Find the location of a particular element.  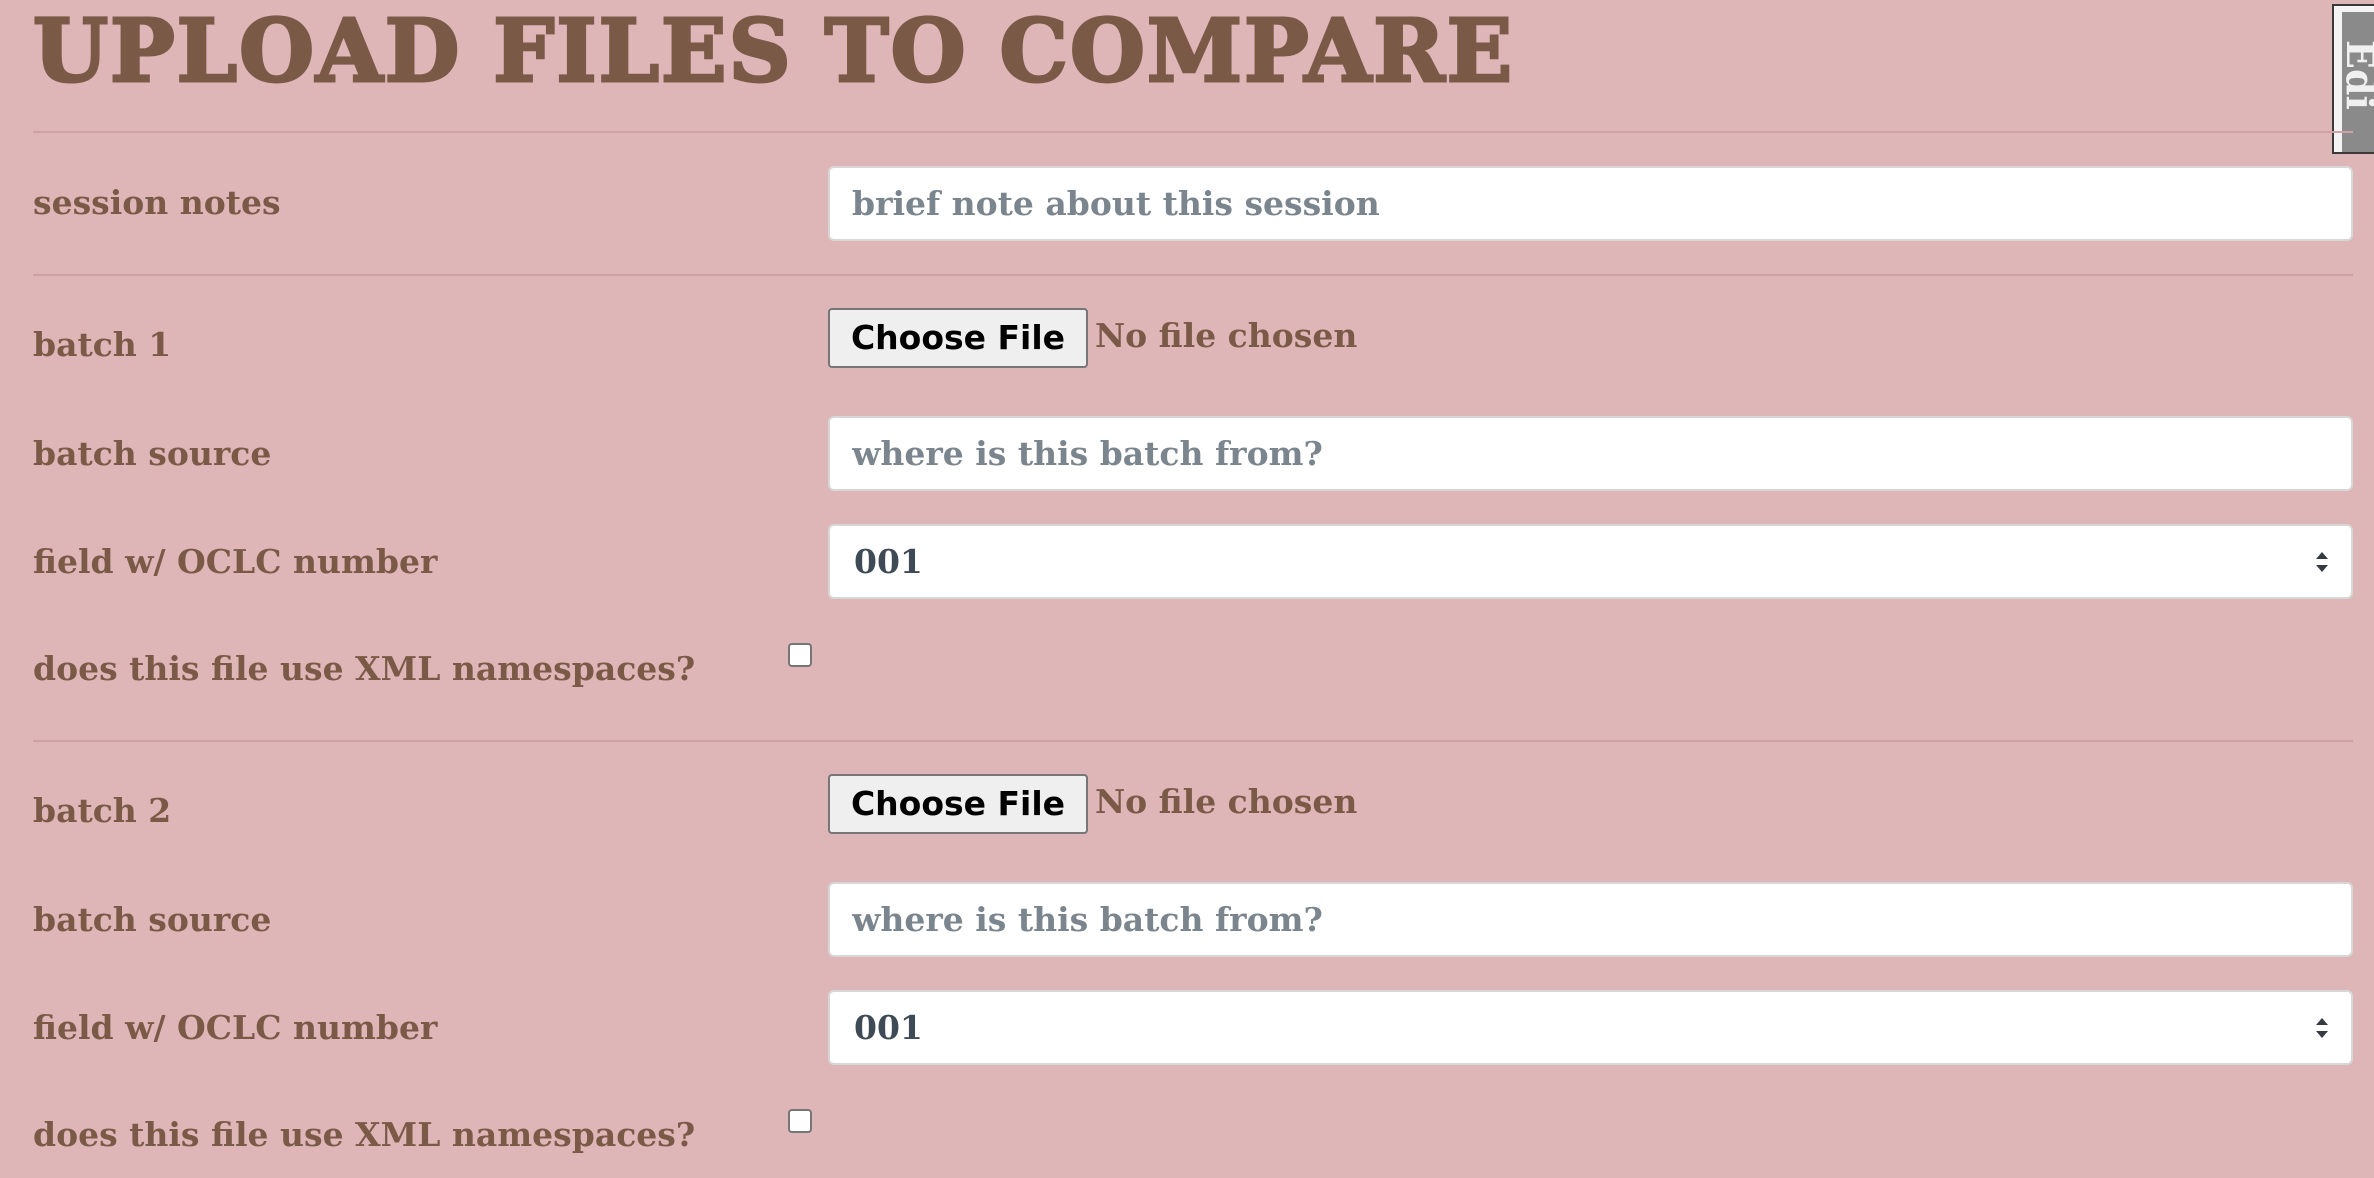

batch-1-oclc-value: 001 is located at coordinates (888, 561).